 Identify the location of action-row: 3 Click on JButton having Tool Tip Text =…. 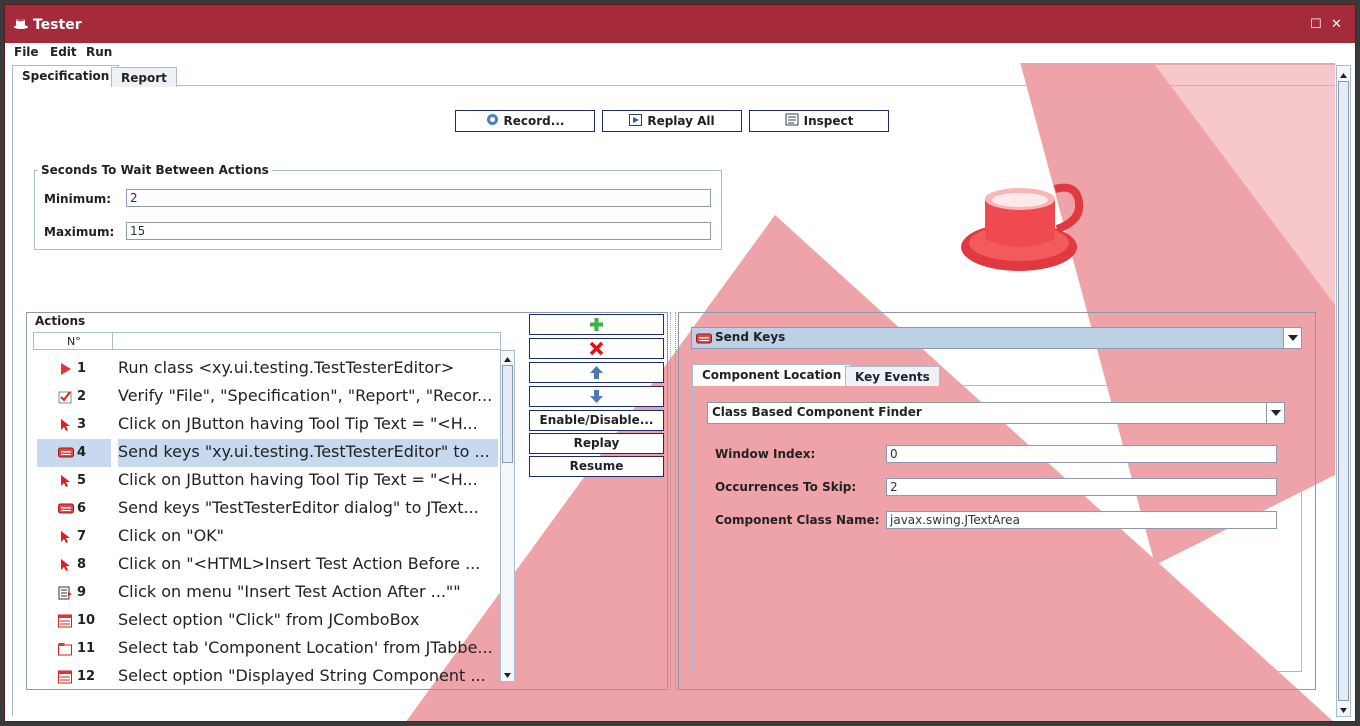
(269, 425).